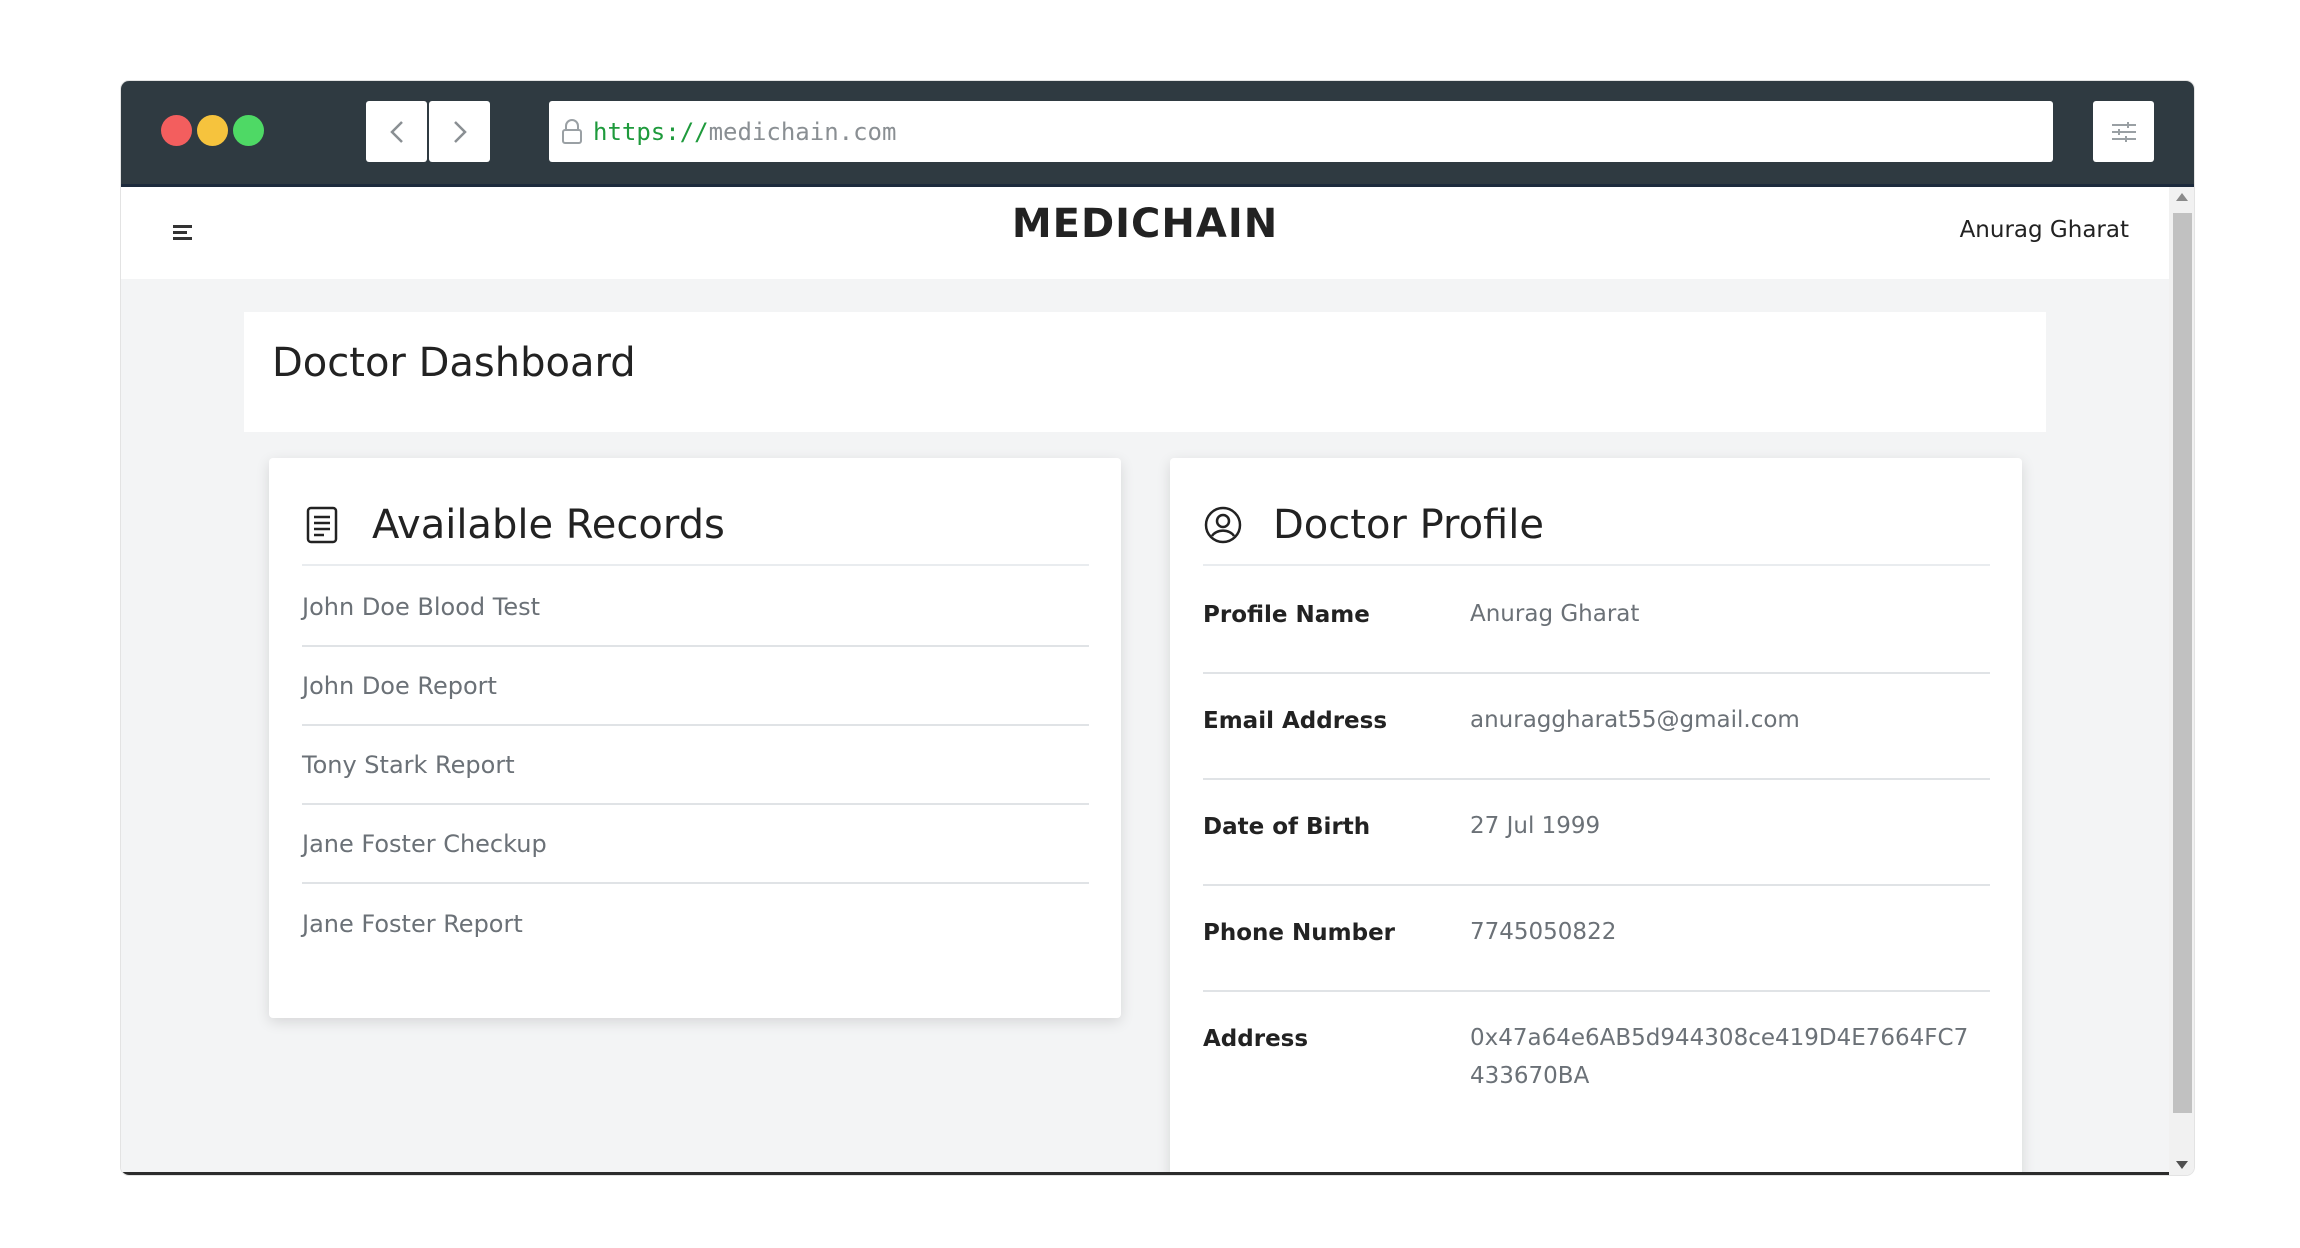 The image size is (2300, 1248). I want to click on viewport-bottom-edge, so click(1145, 1173).